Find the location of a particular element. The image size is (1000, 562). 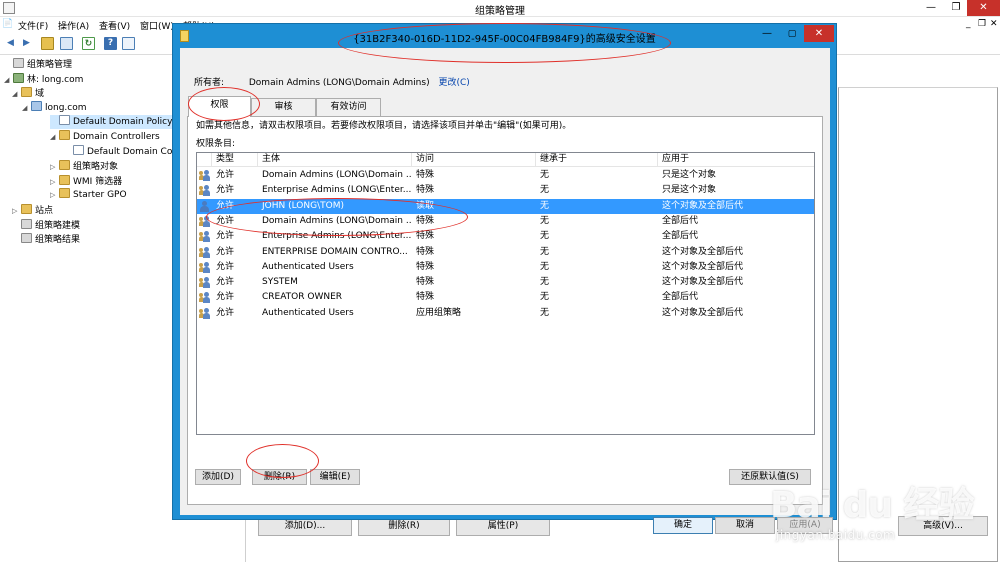

header-applies: 应用于 is located at coordinates (736, 160).